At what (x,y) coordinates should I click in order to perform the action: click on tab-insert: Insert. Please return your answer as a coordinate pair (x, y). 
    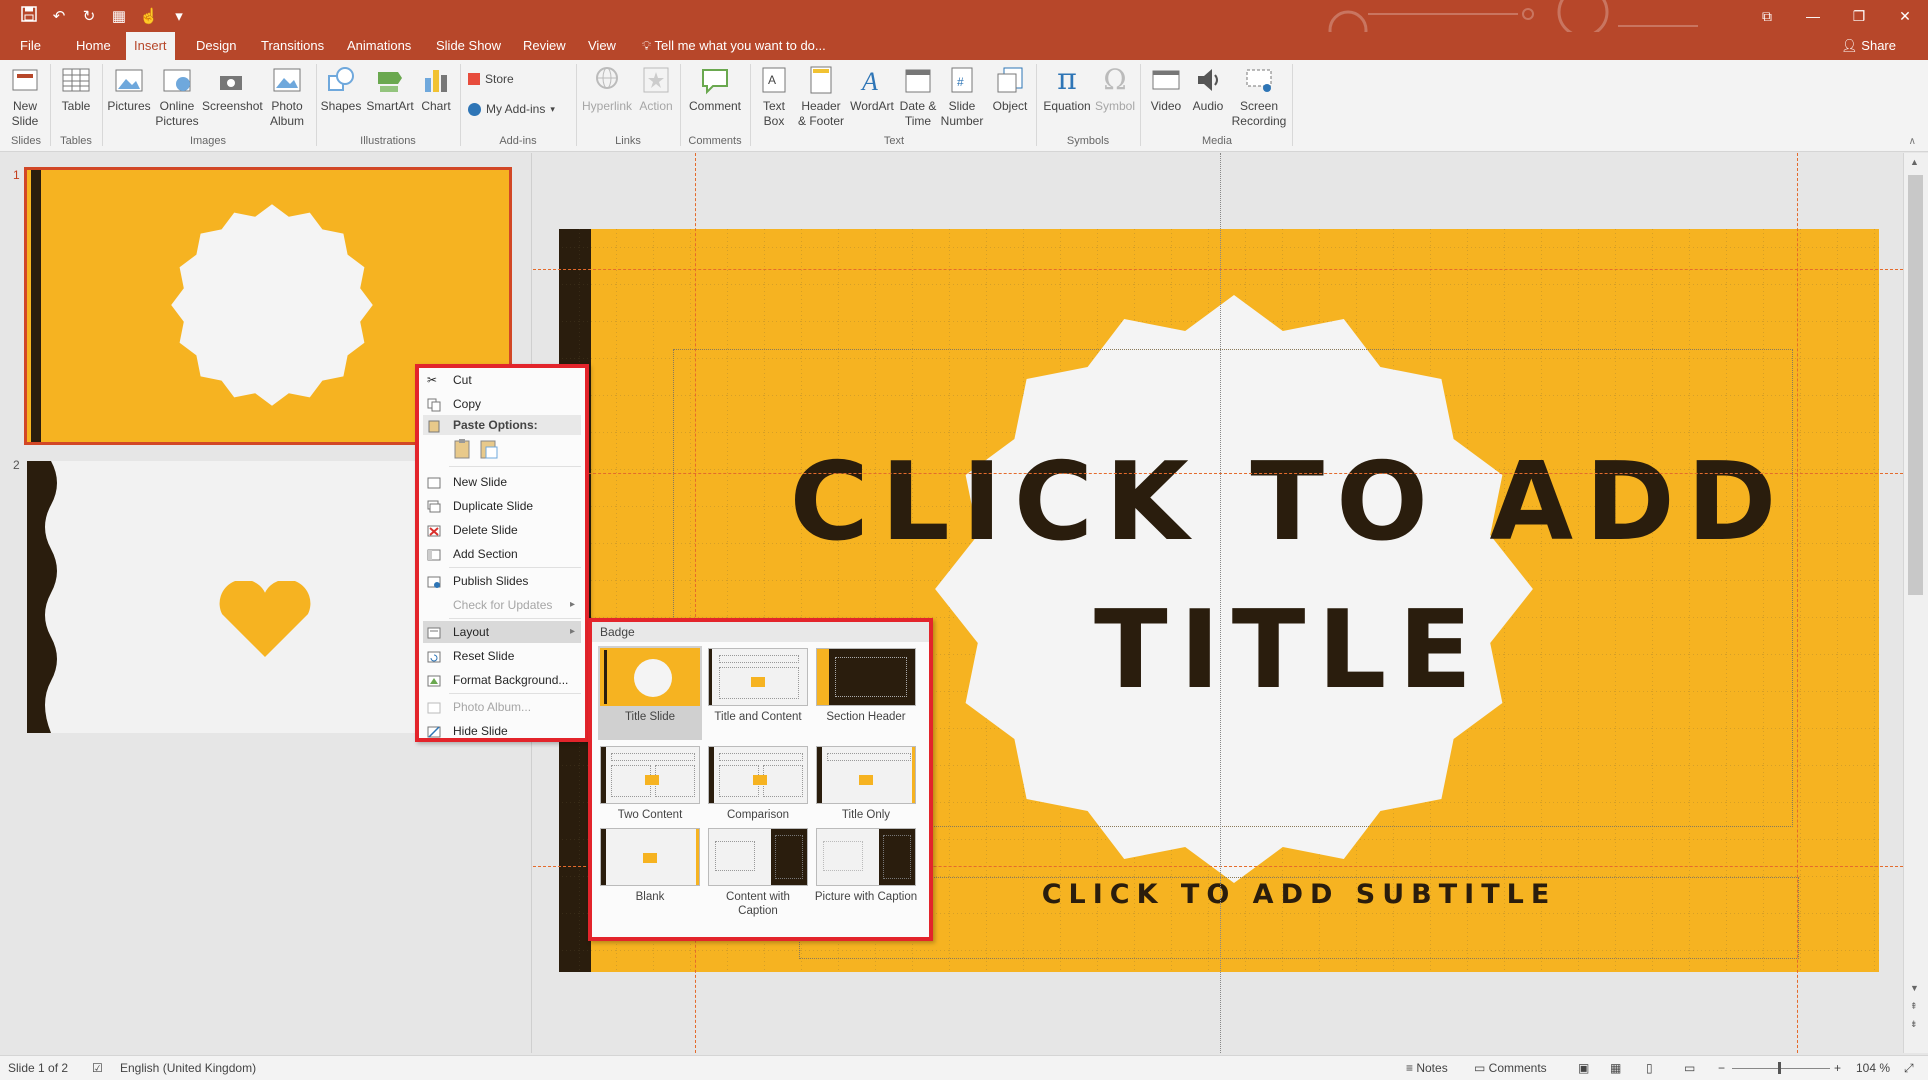
    Looking at the image, I should click on (150, 46).